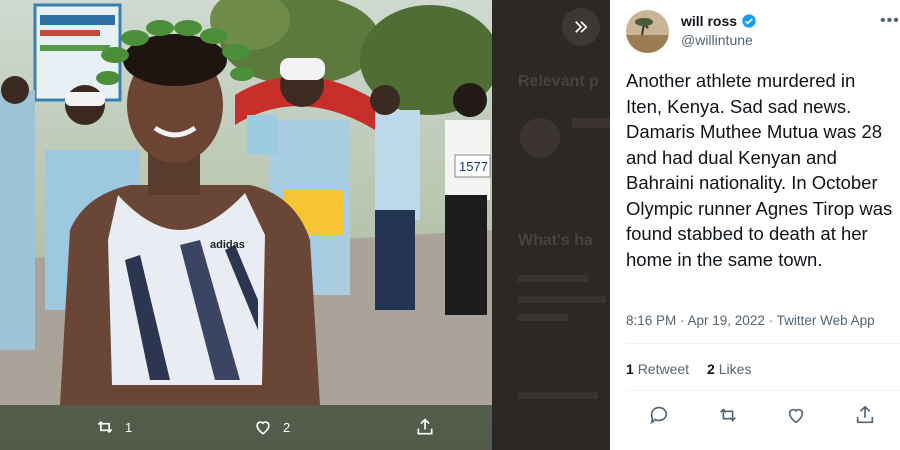 The height and width of the screenshot is (450, 900). Describe the element at coordinates (659, 415) in the screenshot. I see `reply-icon` at that location.